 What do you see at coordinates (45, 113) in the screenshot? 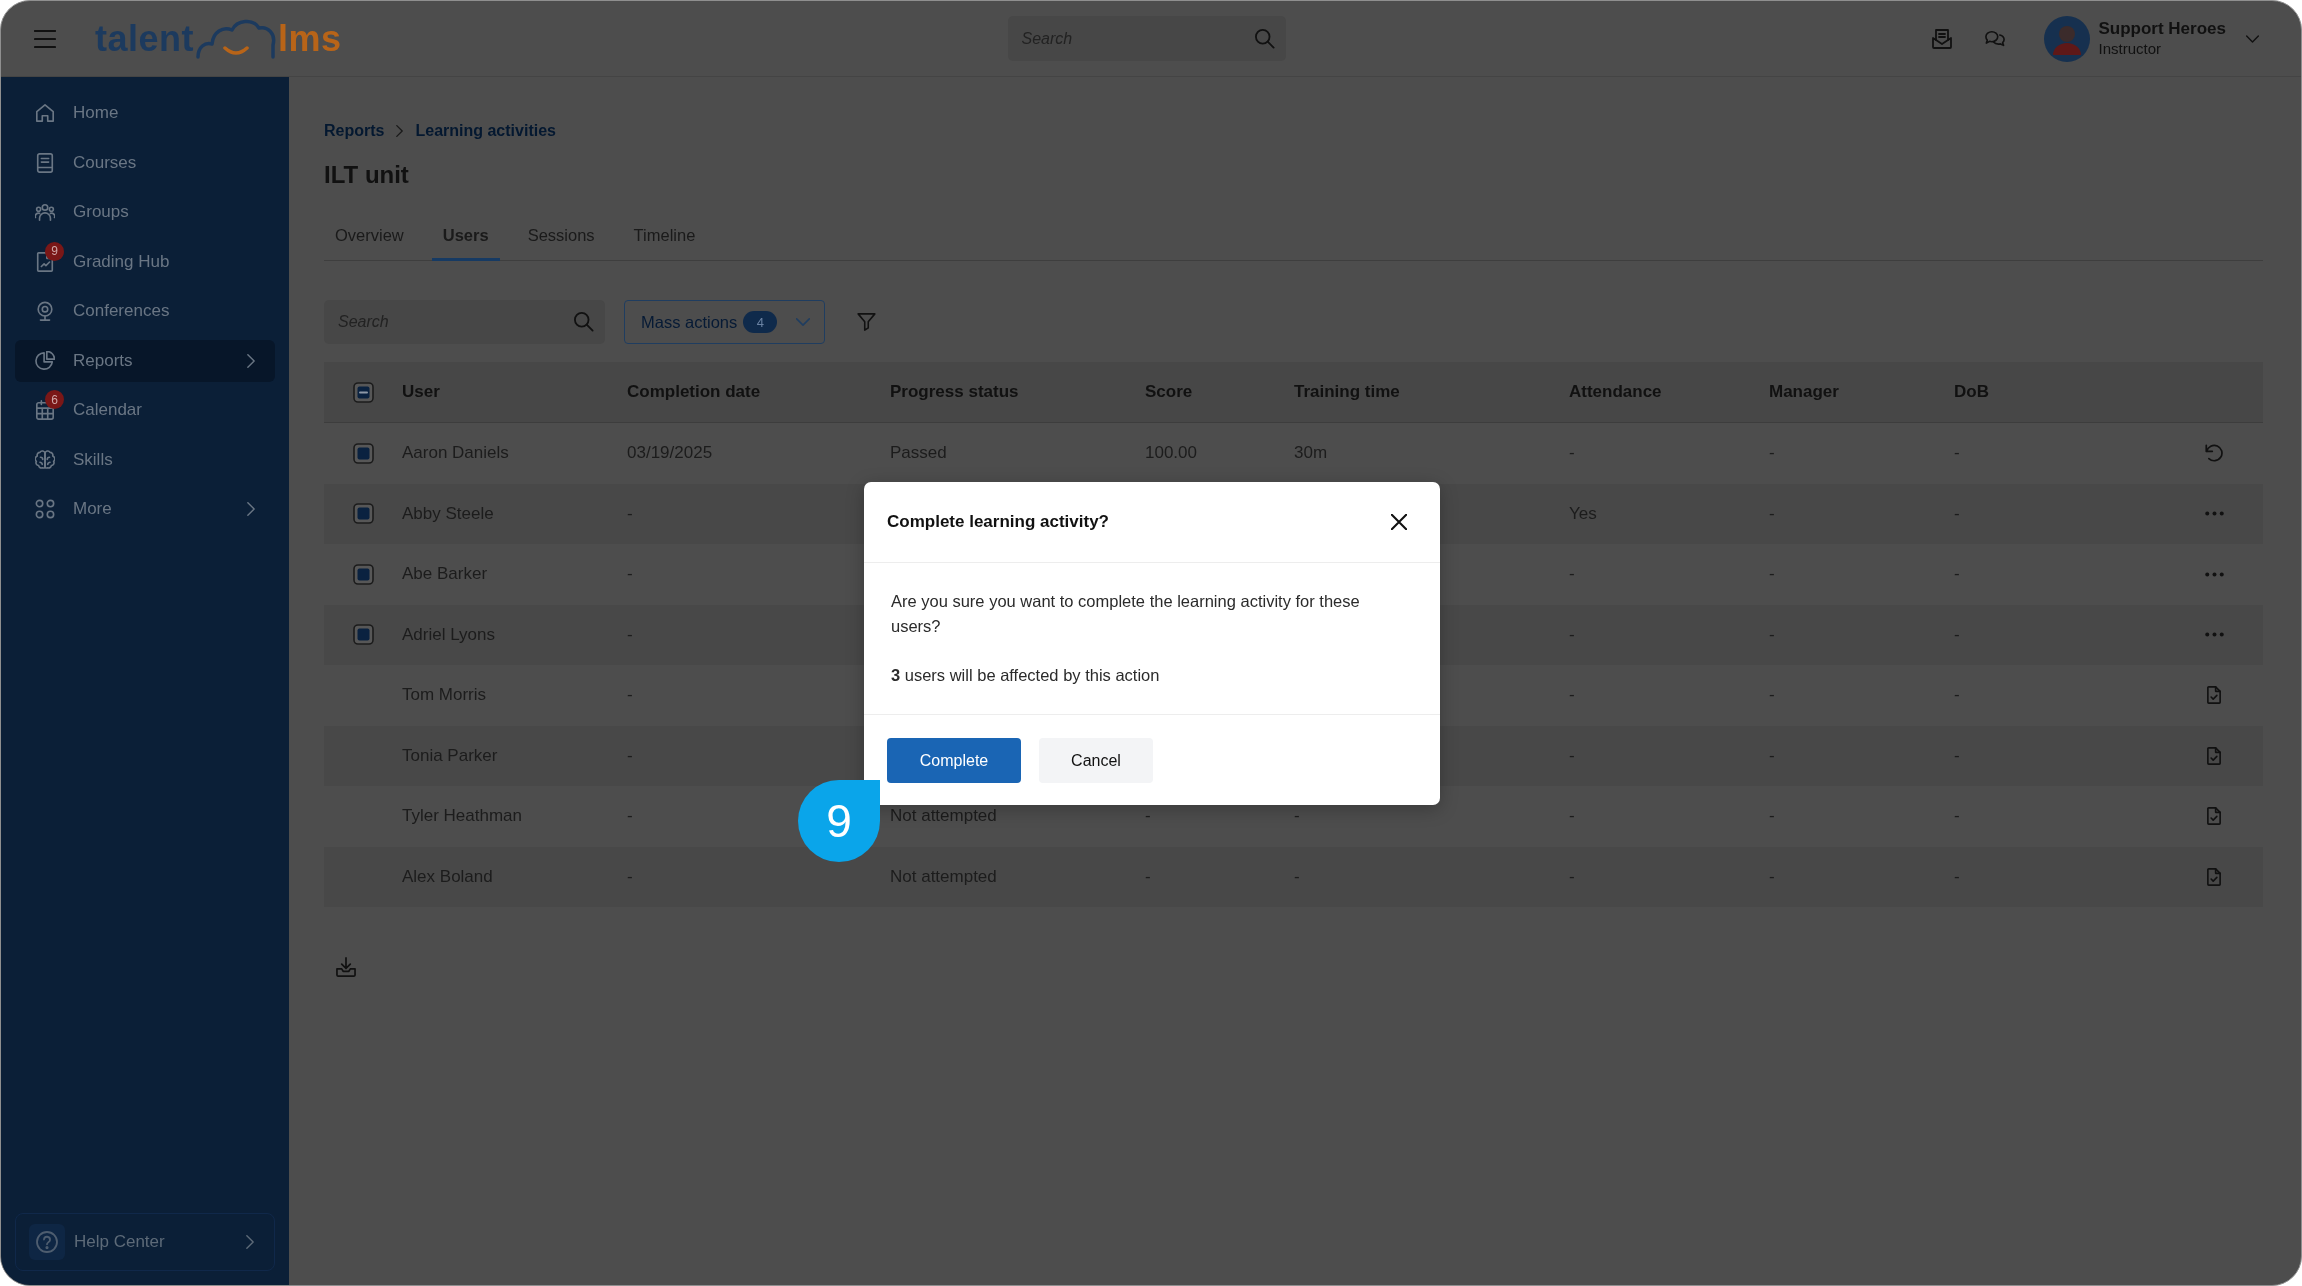
I see `home-icon` at bounding box center [45, 113].